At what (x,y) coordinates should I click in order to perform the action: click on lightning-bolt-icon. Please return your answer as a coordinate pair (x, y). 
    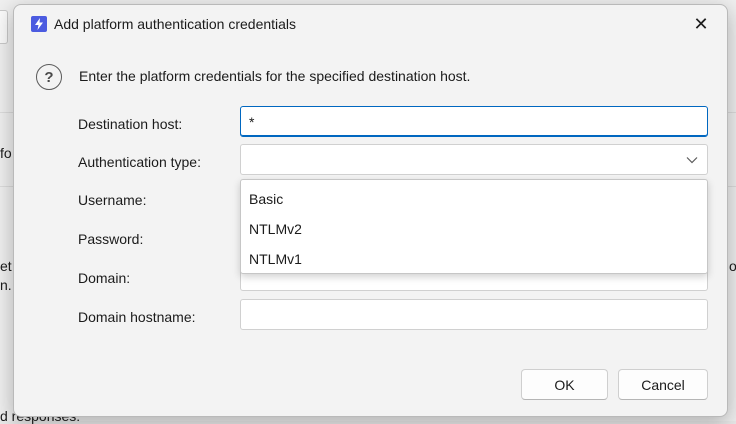
    Looking at the image, I should click on (39, 24).